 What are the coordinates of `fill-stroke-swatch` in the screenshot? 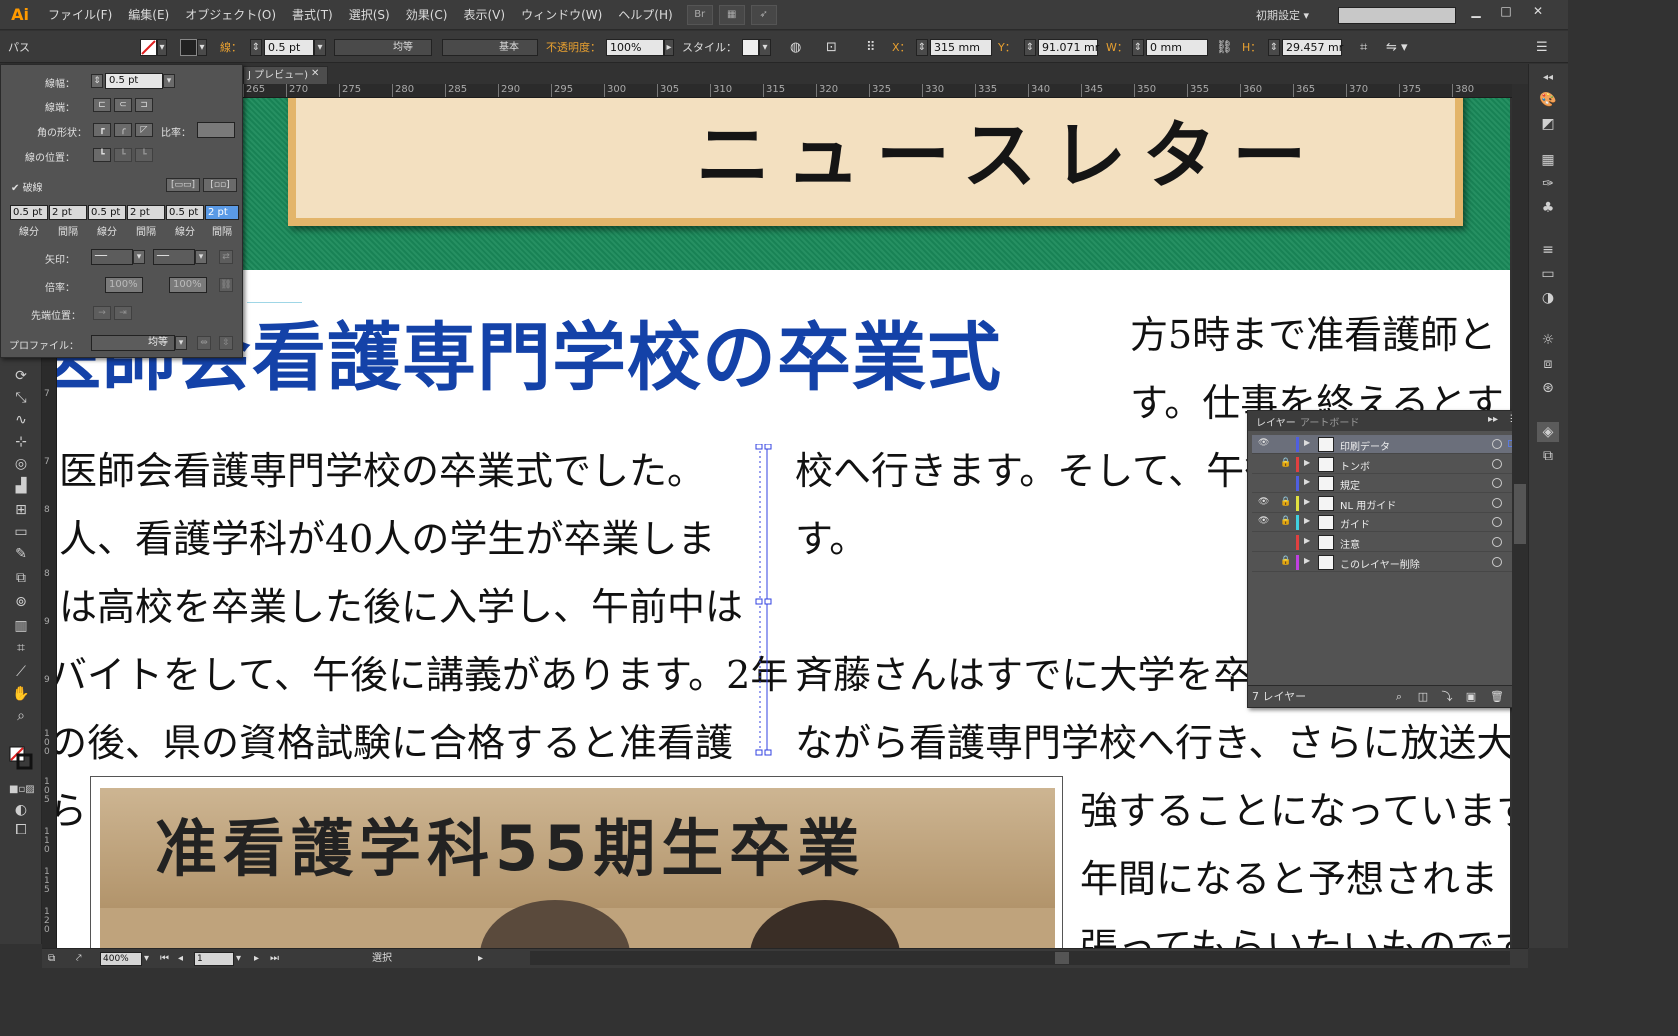 It's located at (21, 758).